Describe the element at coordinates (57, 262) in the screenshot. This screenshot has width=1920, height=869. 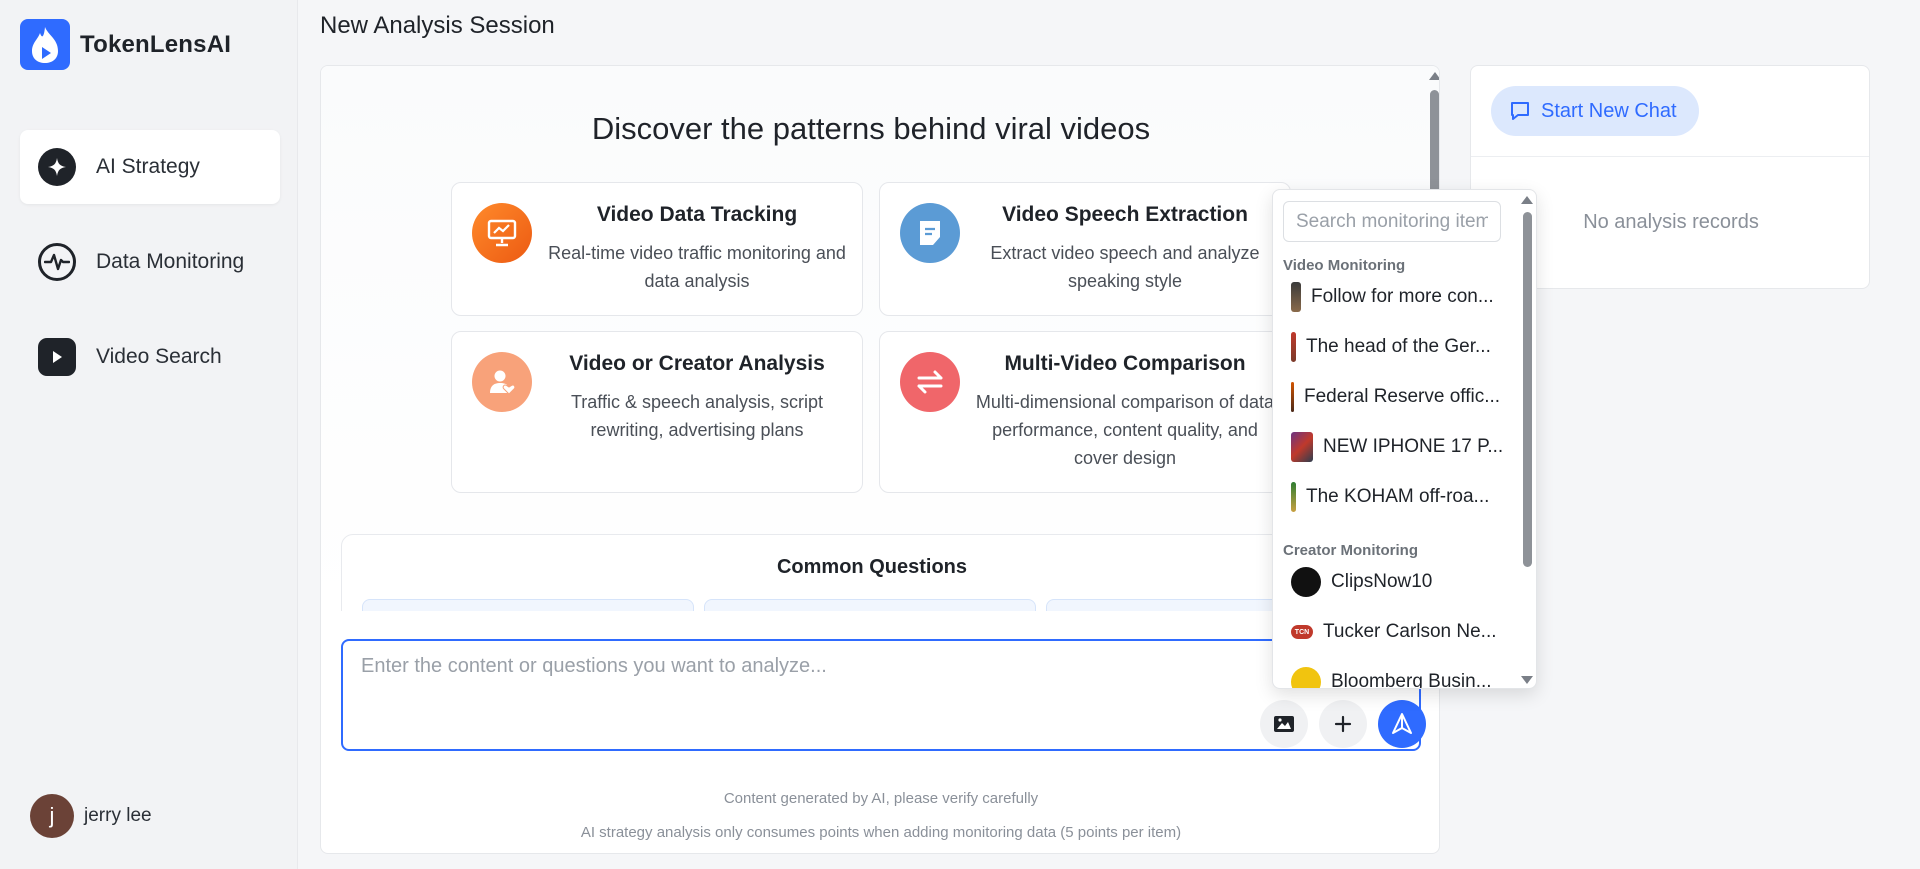
I see `pulse-icon` at that location.